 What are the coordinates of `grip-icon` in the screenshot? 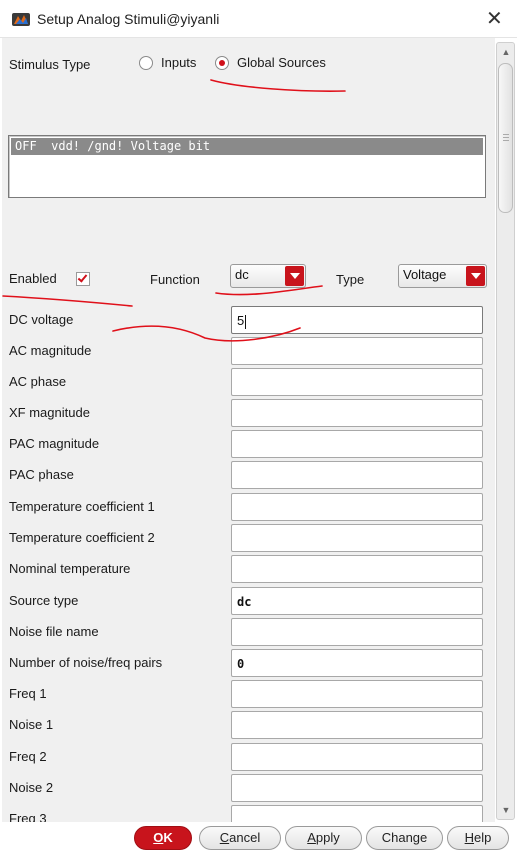 It's located at (506, 137).